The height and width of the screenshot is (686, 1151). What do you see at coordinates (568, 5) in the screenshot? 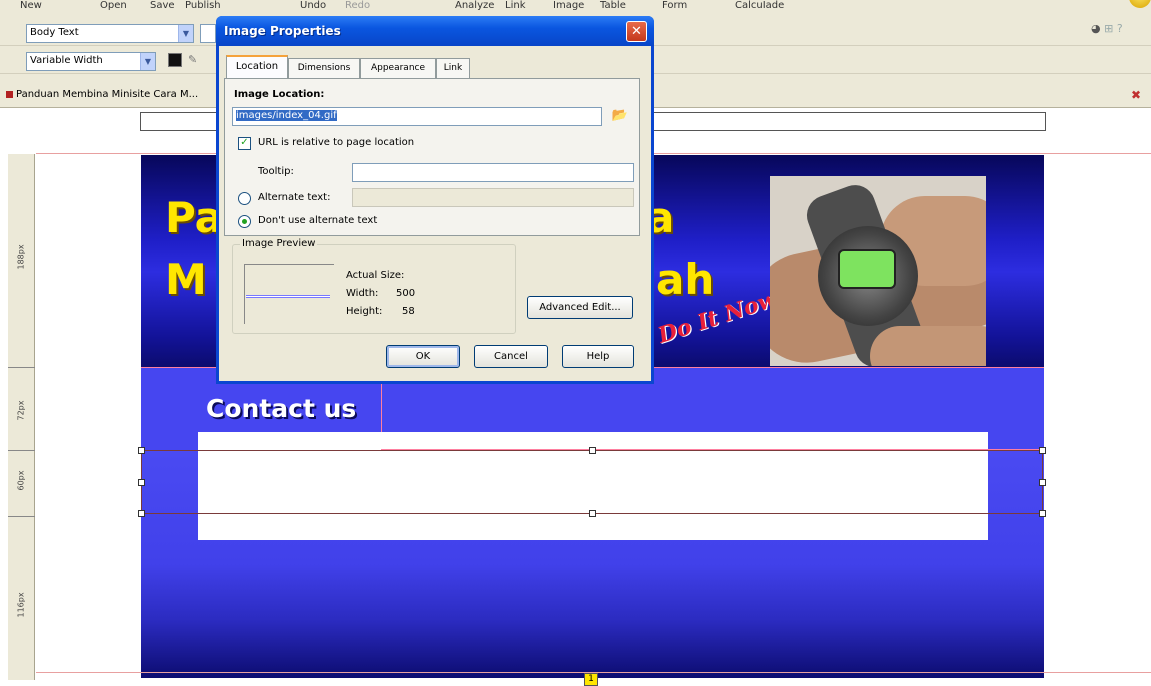
I see `image-button: Image` at bounding box center [568, 5].